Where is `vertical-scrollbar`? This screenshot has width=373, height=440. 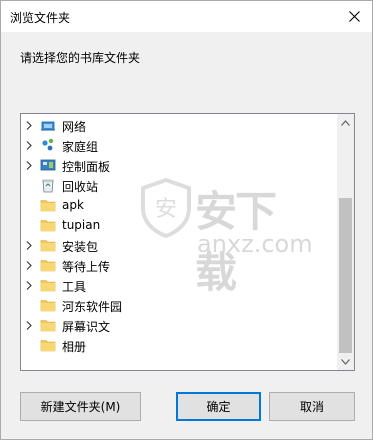 vertical-scrollbar is located at coordinates (345, 242).